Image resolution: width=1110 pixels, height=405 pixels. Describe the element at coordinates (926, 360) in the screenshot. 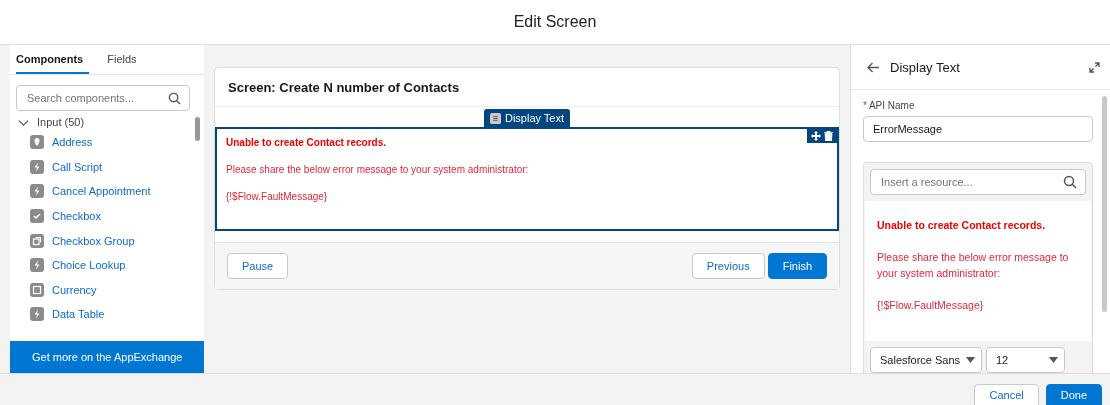

I see `font-dropdown: Salesforce Sans` at that location.